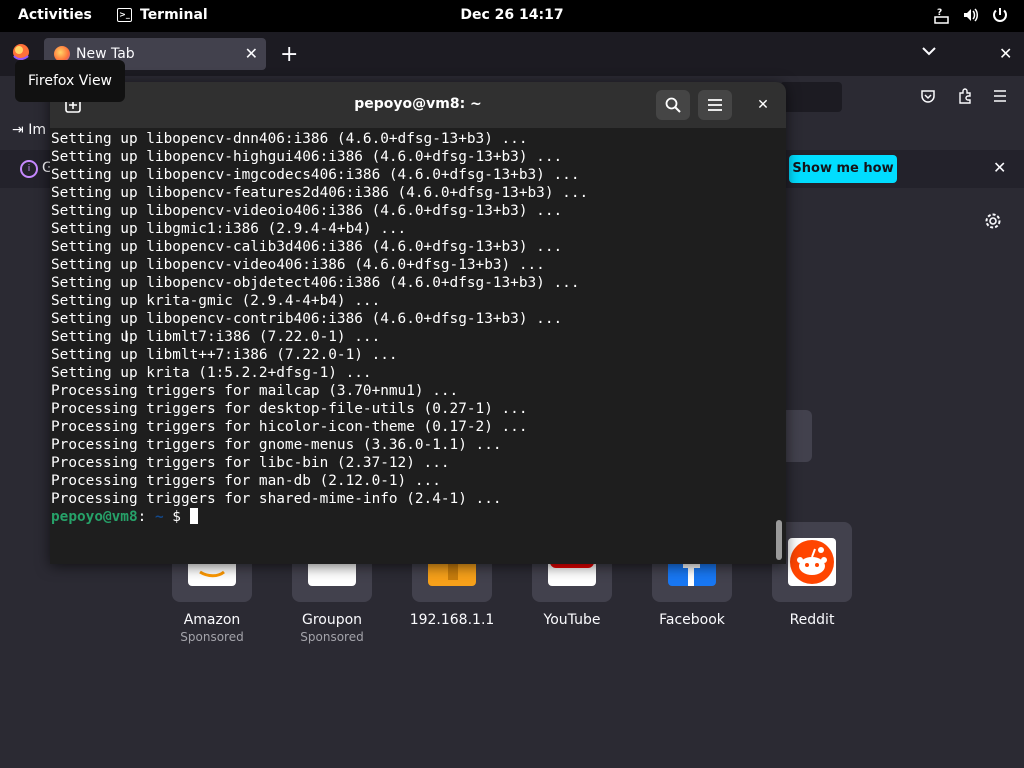 The image size is (1024, 768). What do you see at coordinates (94, 517) in the screenshot?
I see `prompt-user: pepoyo@vm8` at bounding box center [94, 517].